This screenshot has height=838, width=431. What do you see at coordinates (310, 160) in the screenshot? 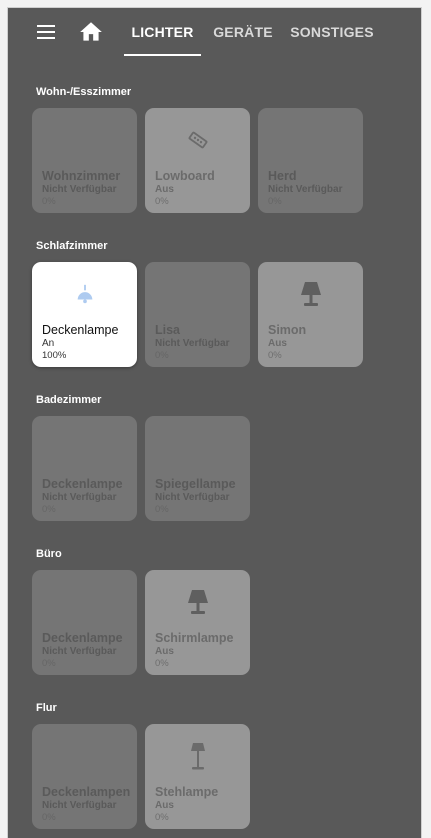
I see `light-tile-herd: Herd Nicht Verfügbar 0%` at bounding box center [310, 160].